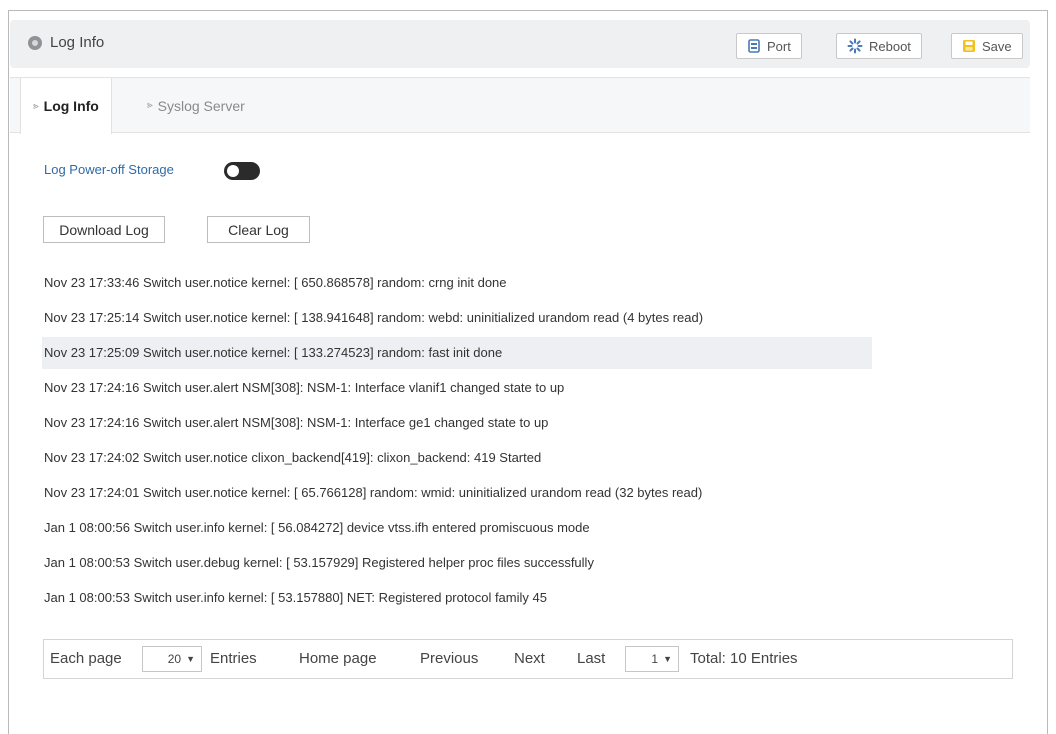 The height and width of the screenshot is (734, 1056). I want to click on power-off-storage-label: Log Power-off Storage, so click(109, 169).